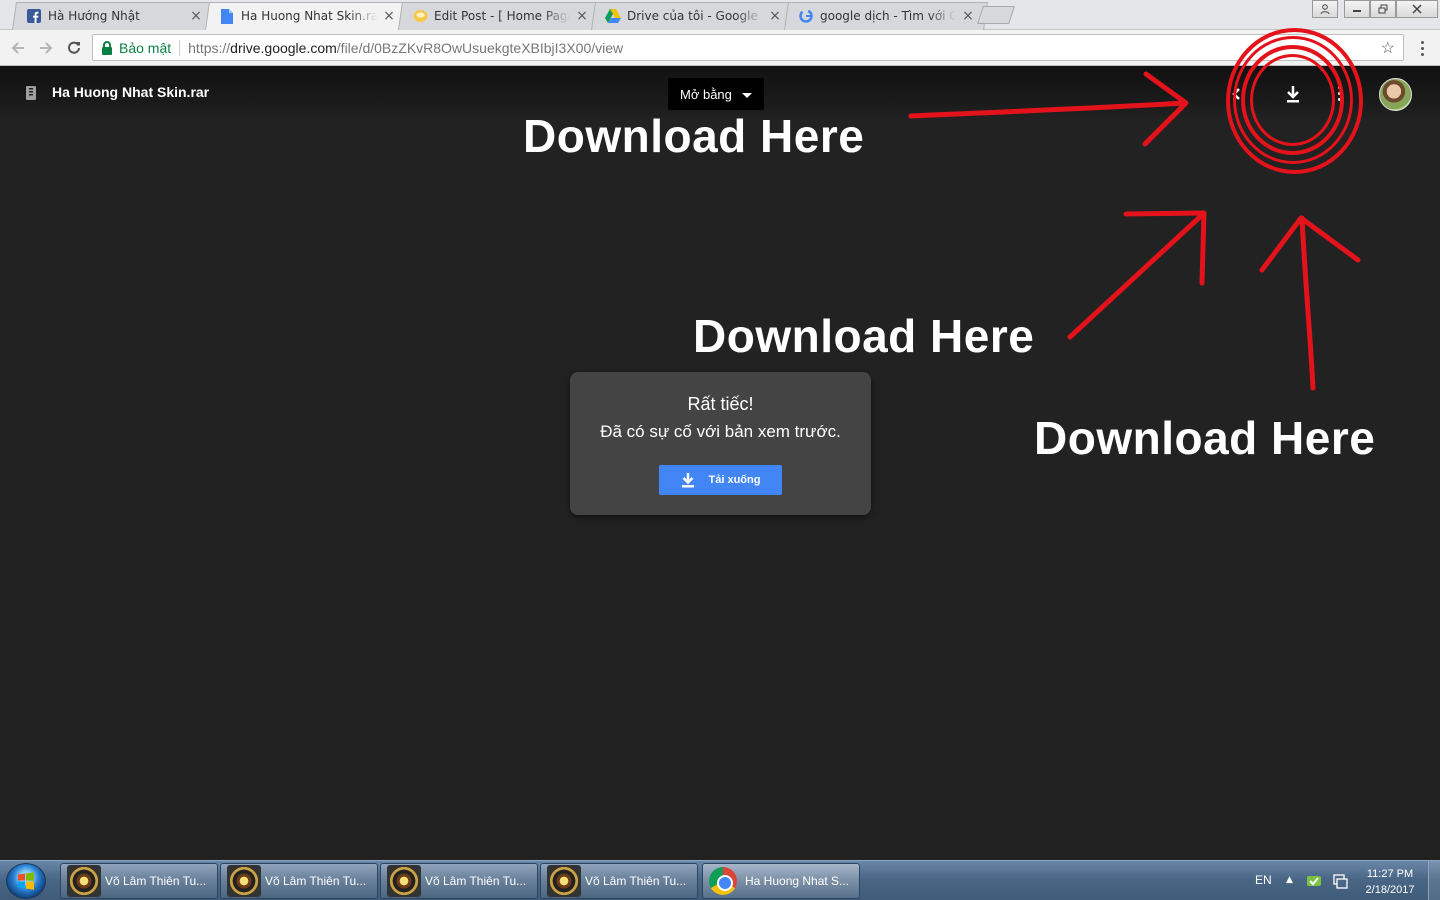 The height and width of the screenshot is (900, 1440). What do you see at coordinates (1263, 880) in the screenshot?
I see `language-indicator: EN` at bounding box center [1263, 880].